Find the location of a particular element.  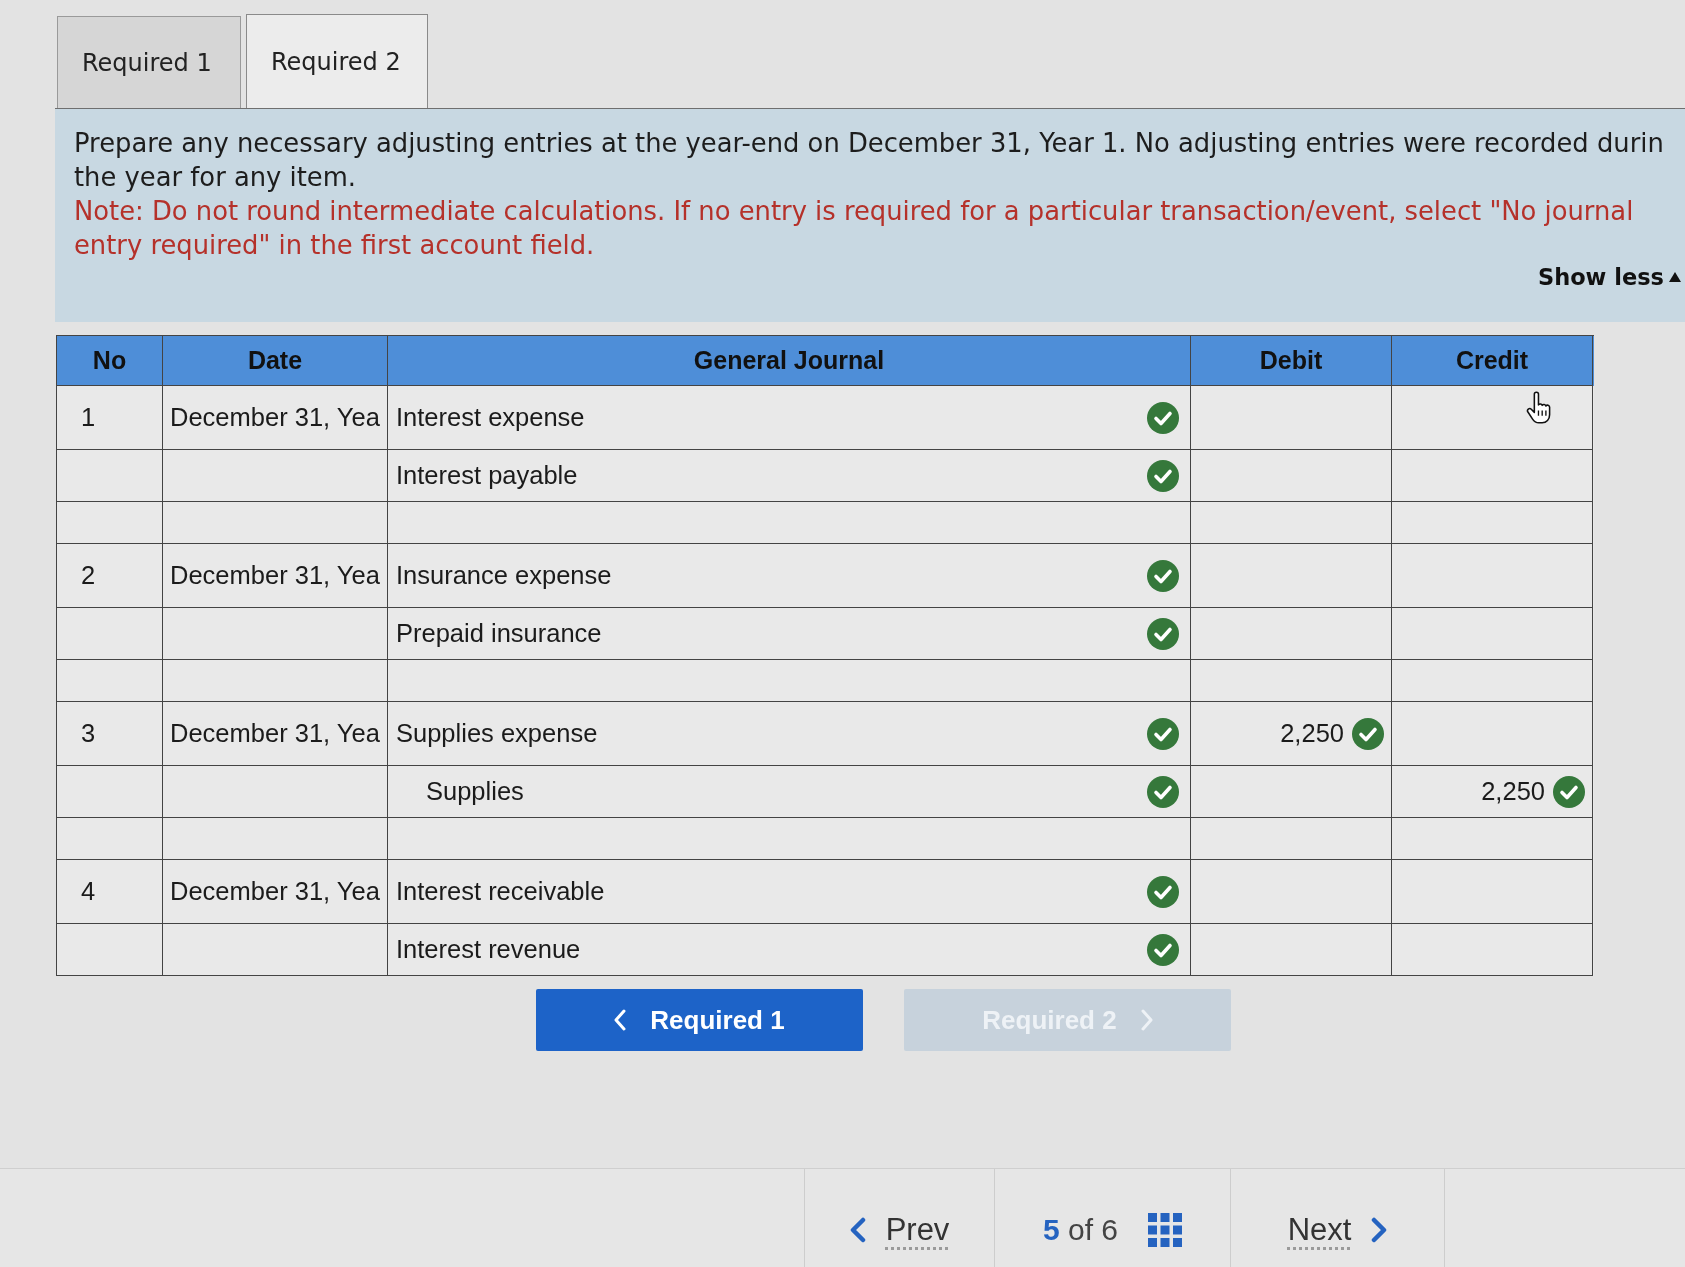

entry-number: 4 is located at coordinates (88, 891).